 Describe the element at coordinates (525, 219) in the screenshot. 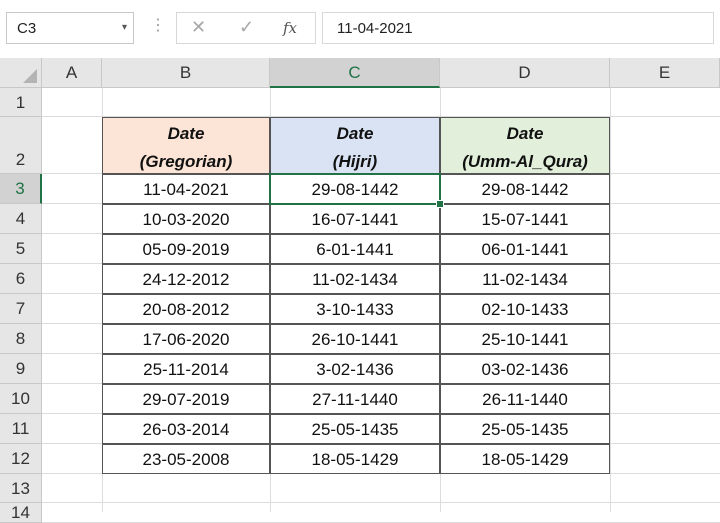

I see `table-cell: 15-07-1441` at that location.